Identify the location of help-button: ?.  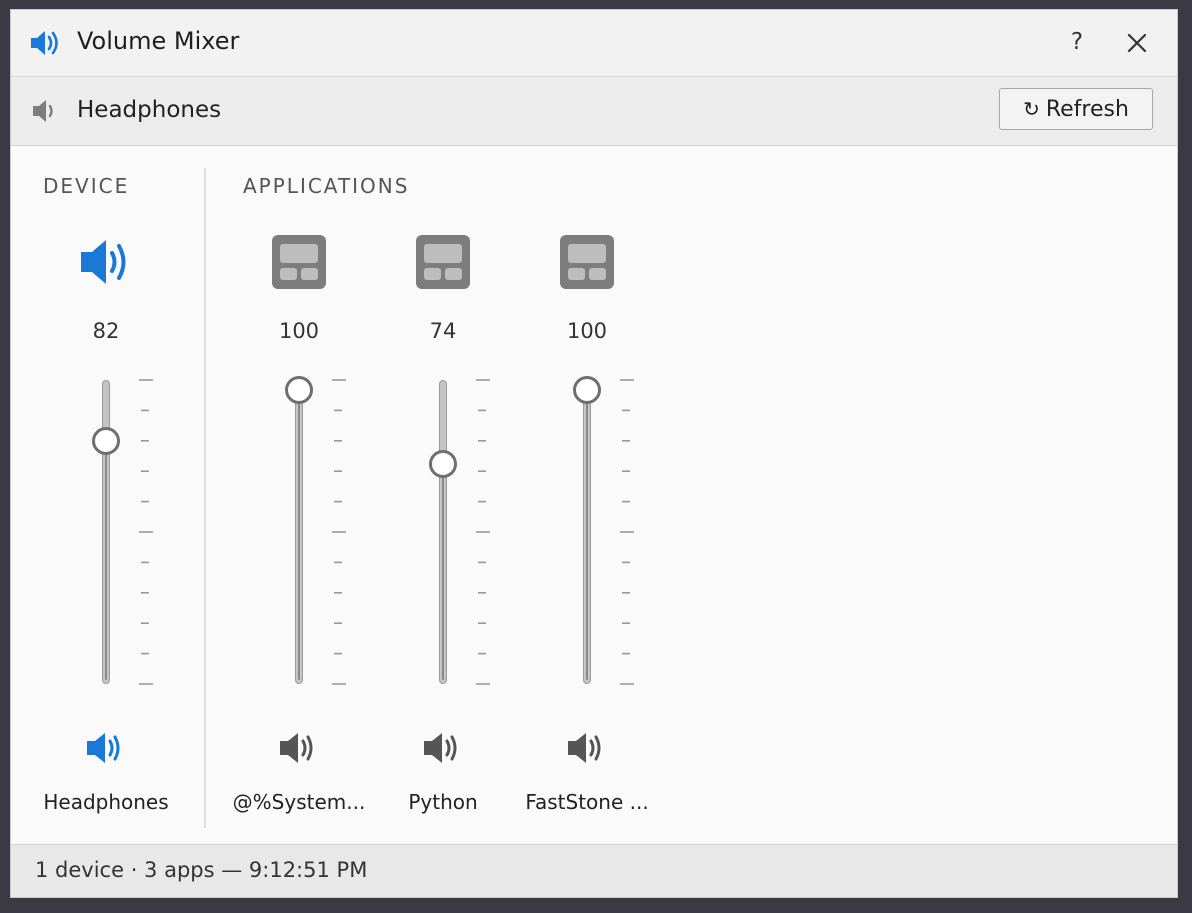
(1077, 42).